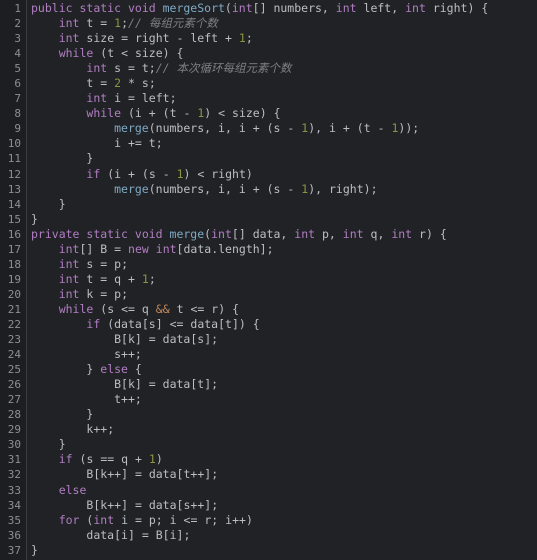 The width and height of the screenshot is (537, 560). Describe the element at coordinates (13, 23) in the screenshot. I see `line-number: 2` at that location.